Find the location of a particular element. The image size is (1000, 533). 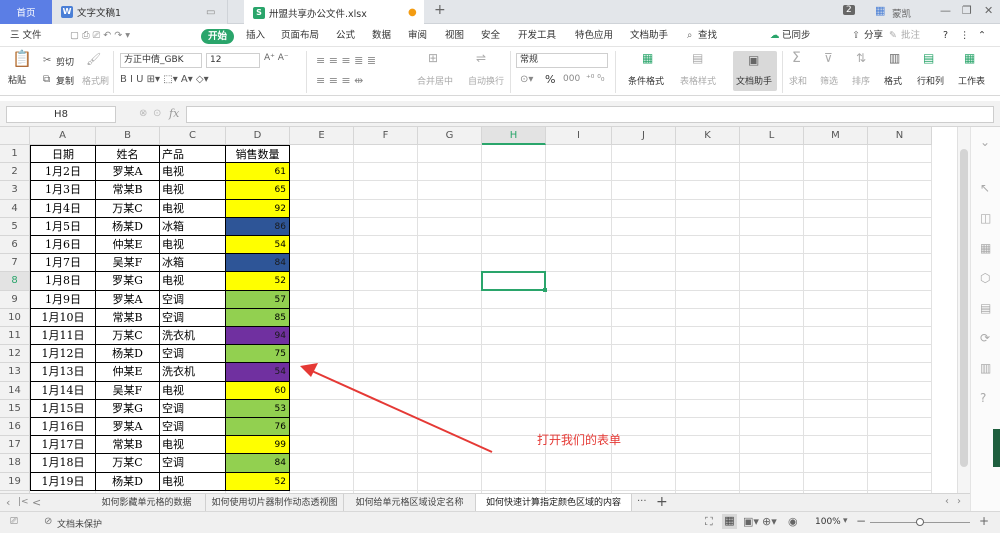

menu-start: 开始 is located at coordinates (218, 36).